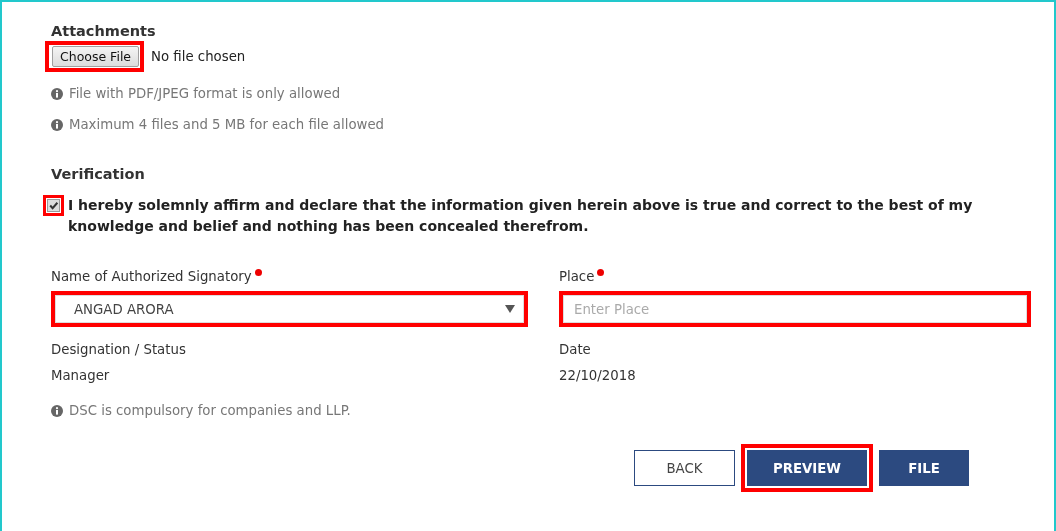 The image size is (1056, 531). Describe the element at coordinates (577, 276) in the screenshot. I see `field-label: Place` at that location.